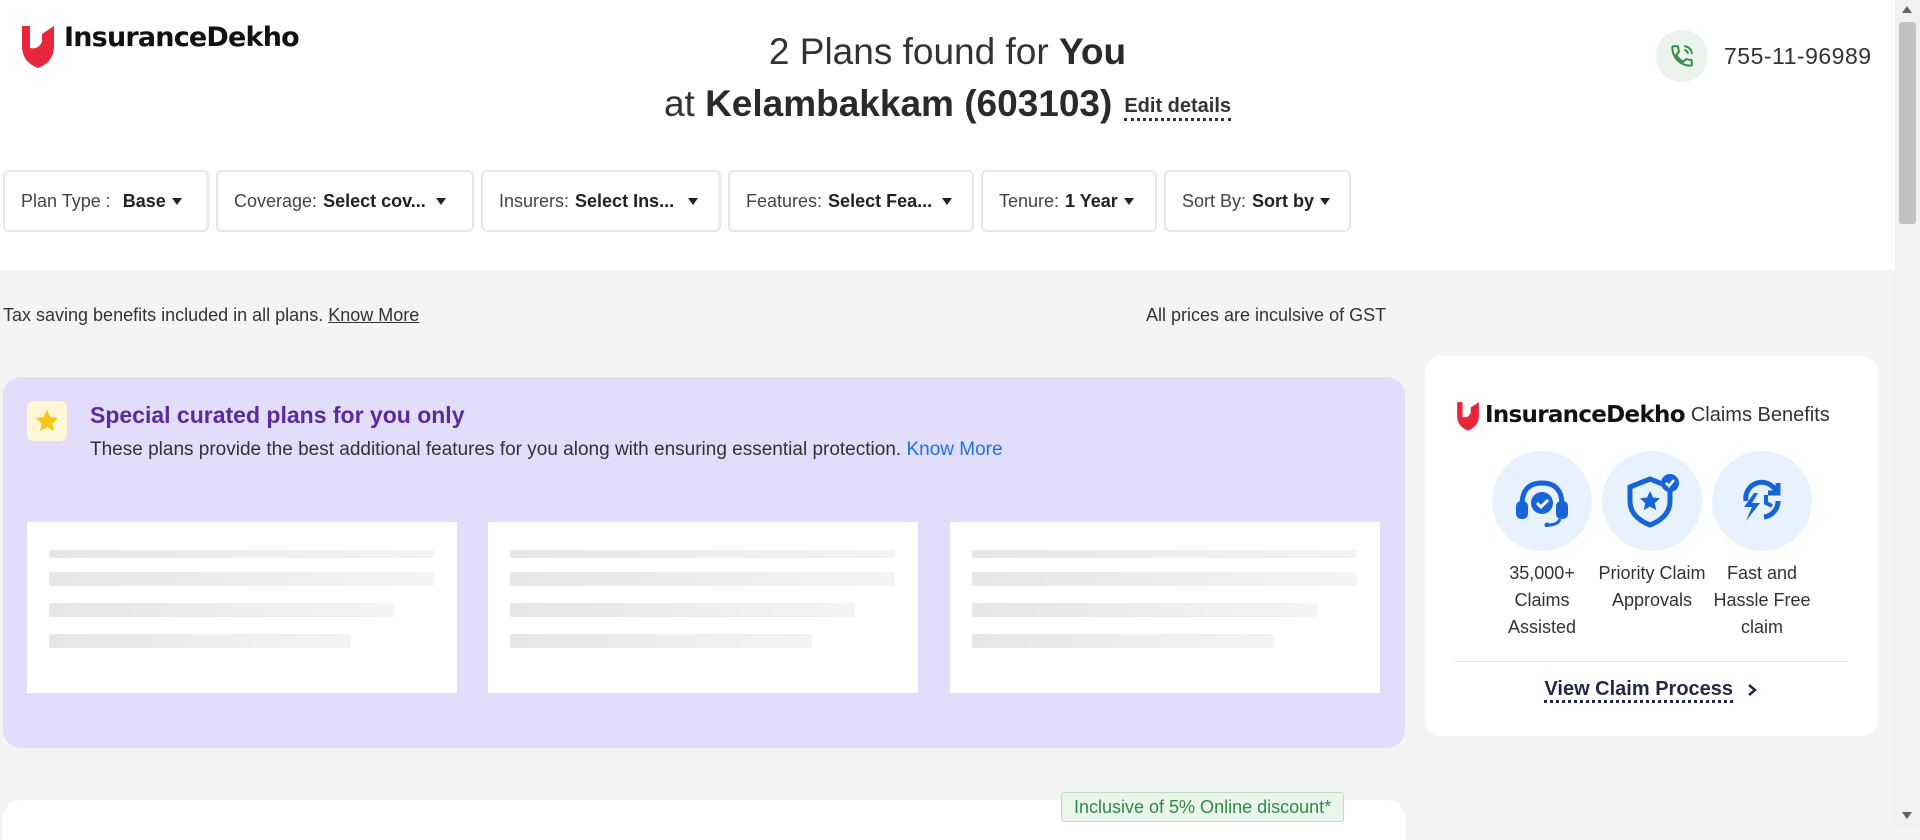 This screenshot has height=840, width=1920. I want to click on insurancedekho-logo-icon, so click(1468, 416).